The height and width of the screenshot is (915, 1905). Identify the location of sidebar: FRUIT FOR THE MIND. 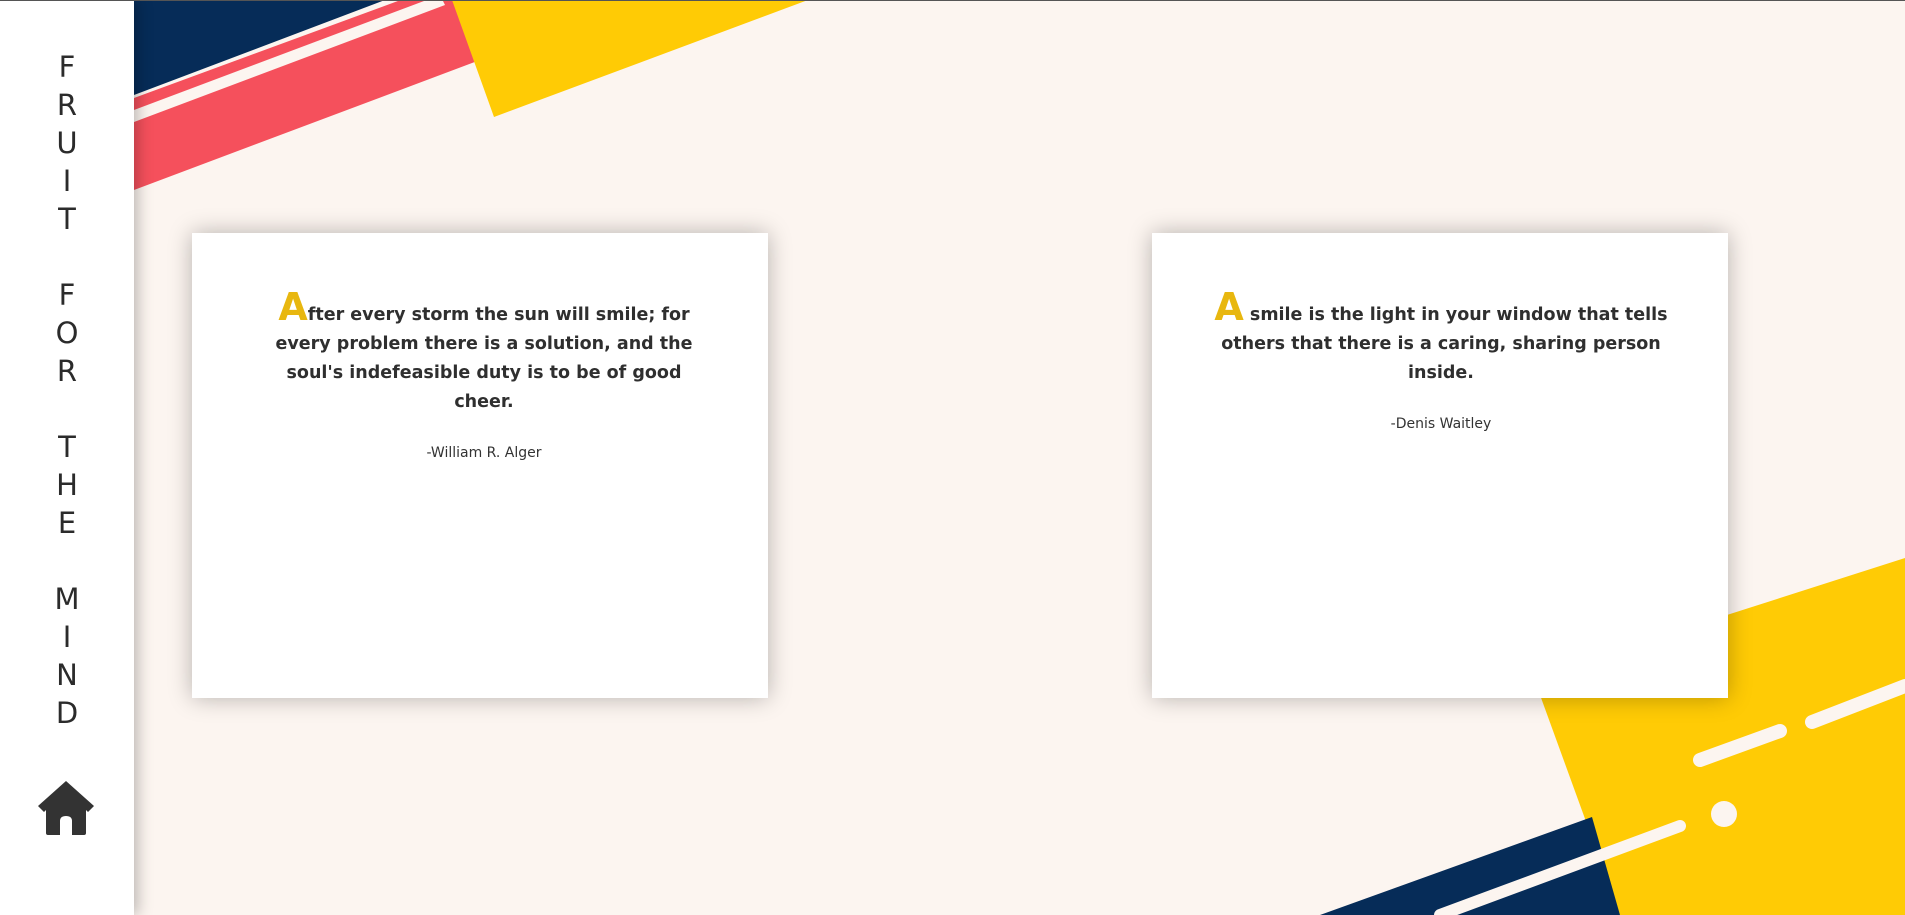
(67, 457).